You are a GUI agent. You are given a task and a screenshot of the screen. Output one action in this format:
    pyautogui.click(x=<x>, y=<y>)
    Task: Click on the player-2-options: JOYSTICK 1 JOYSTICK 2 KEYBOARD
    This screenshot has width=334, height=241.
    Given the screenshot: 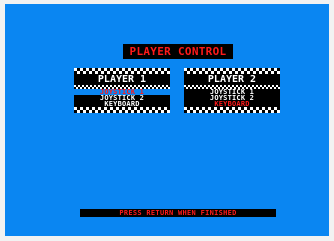 What is the action you would take?
    pyautogui.click(x=232, y=98)
    